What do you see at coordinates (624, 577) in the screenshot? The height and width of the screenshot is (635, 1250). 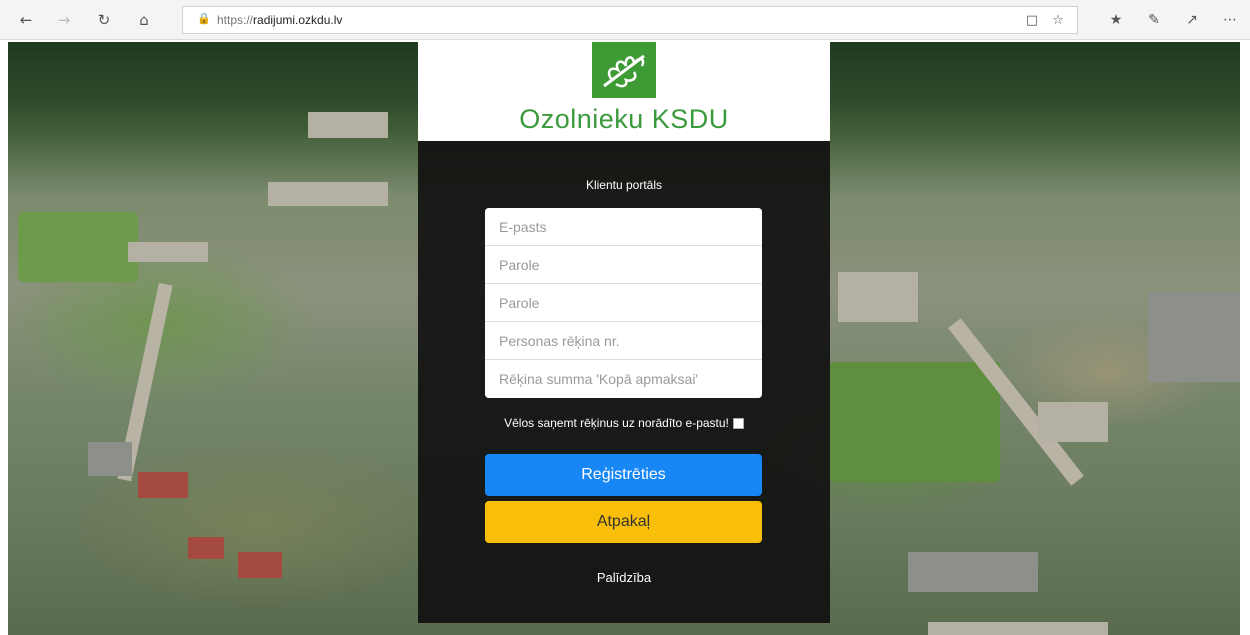 I see `help-link: Palīdzība` at bounding box center [624, 577].